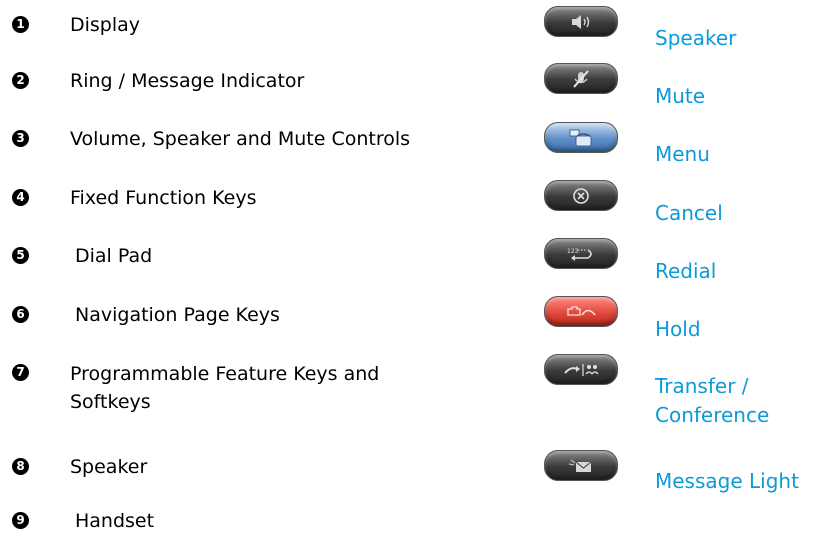 This screenshot has width=827, height=538. Describe the element at coordinates (696, 38) in the screenshot. I see `key-label: Speaker` at that location.